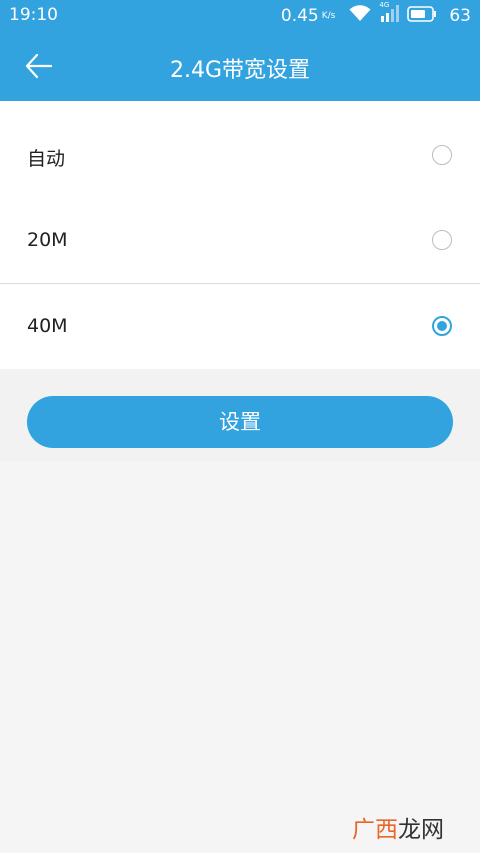 This screenshot has height=853, width=480. What do you see at coordinates (328, 16) in the screenshot?
I see `network-speed-unit: K/s` at bounding box center [328, 16].